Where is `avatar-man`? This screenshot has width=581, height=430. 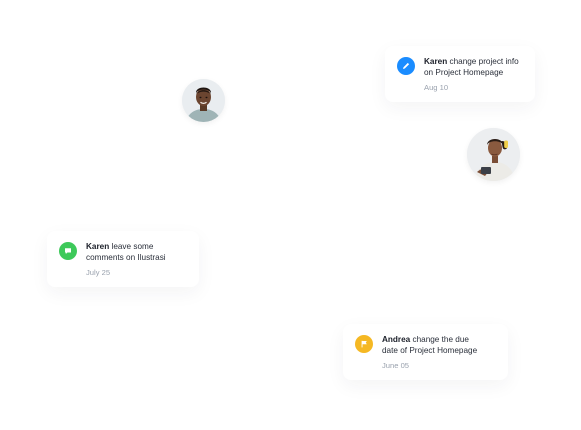 avatar-man is located at coordinates (203, 100).